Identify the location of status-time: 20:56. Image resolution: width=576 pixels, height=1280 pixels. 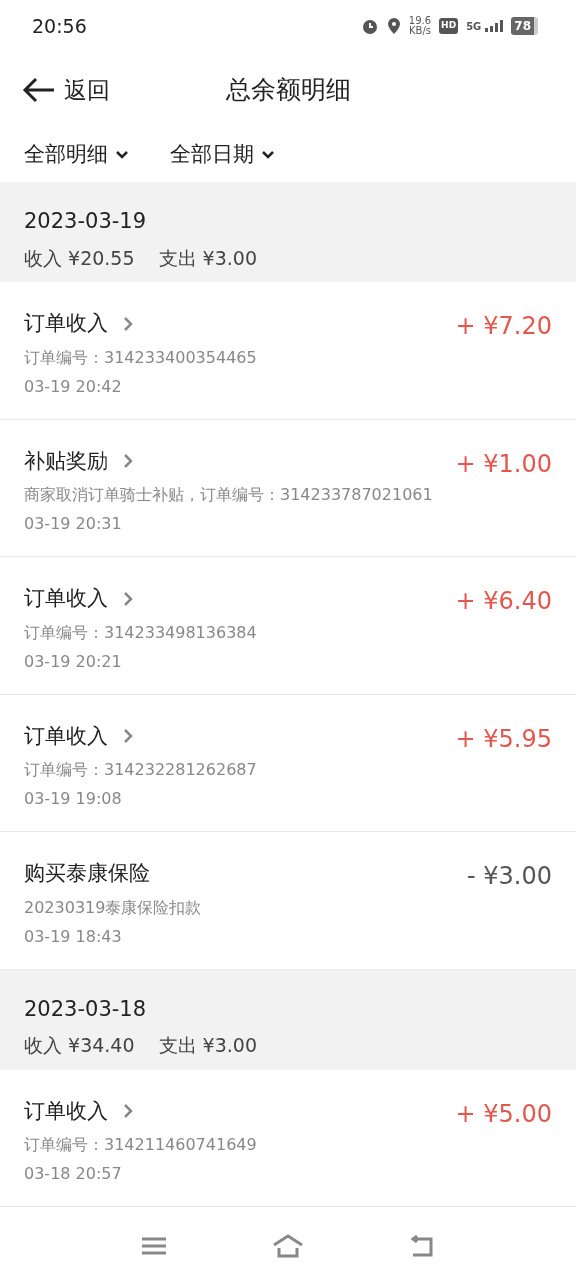
(59, 26).